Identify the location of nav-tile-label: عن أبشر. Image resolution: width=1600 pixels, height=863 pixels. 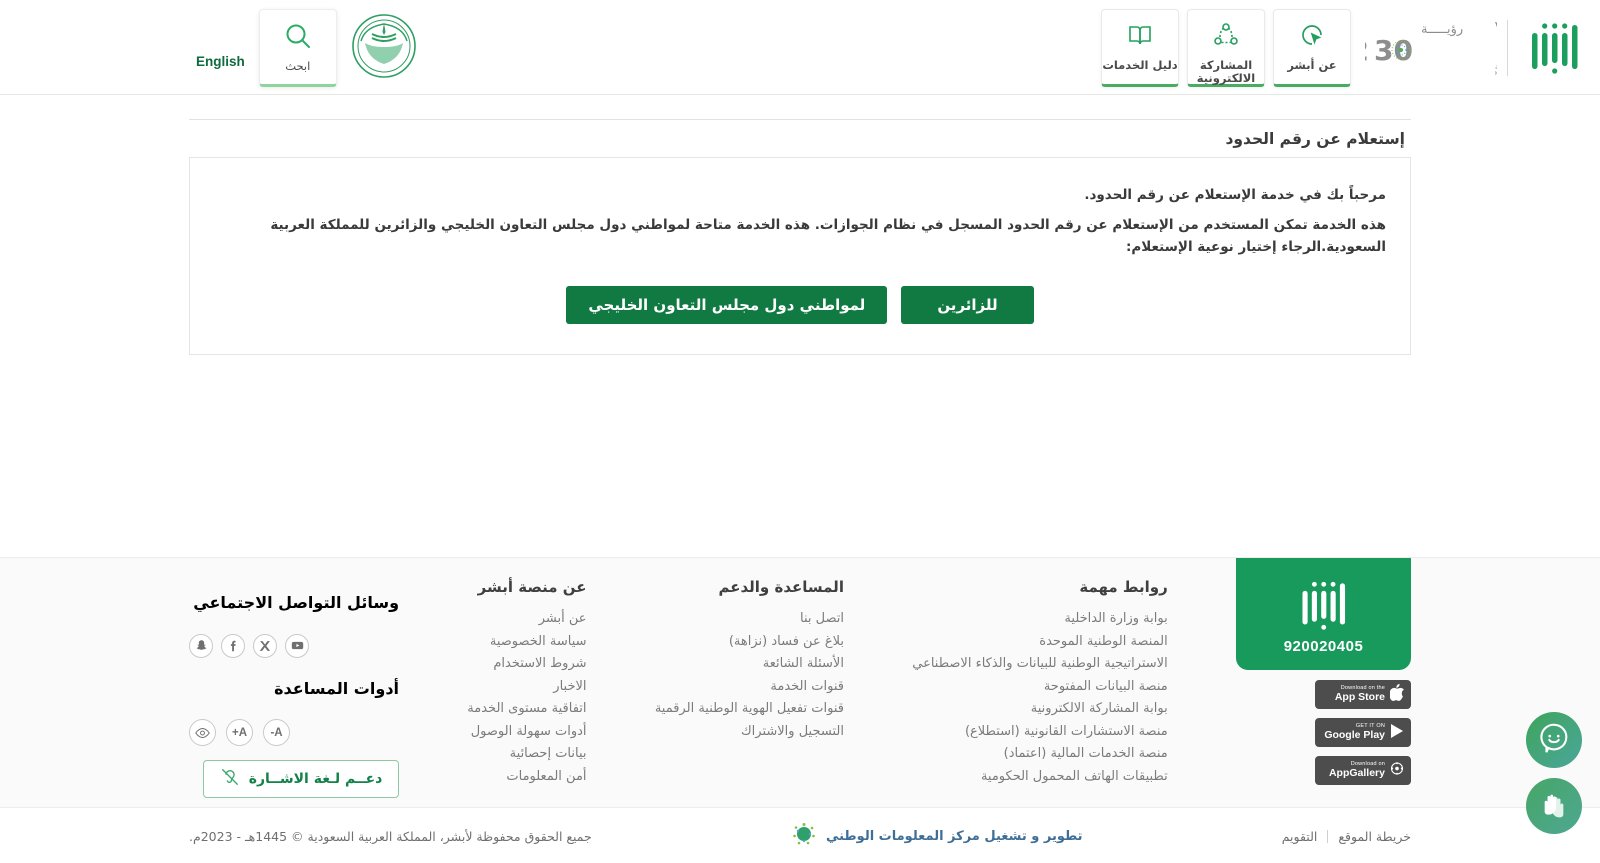
(1312, 64).